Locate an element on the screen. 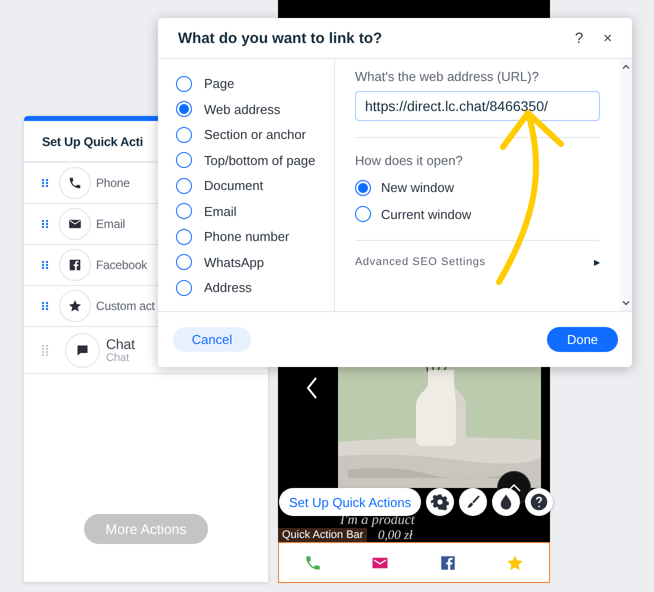  action-label: Custom act is located at coordinates (125, 306).